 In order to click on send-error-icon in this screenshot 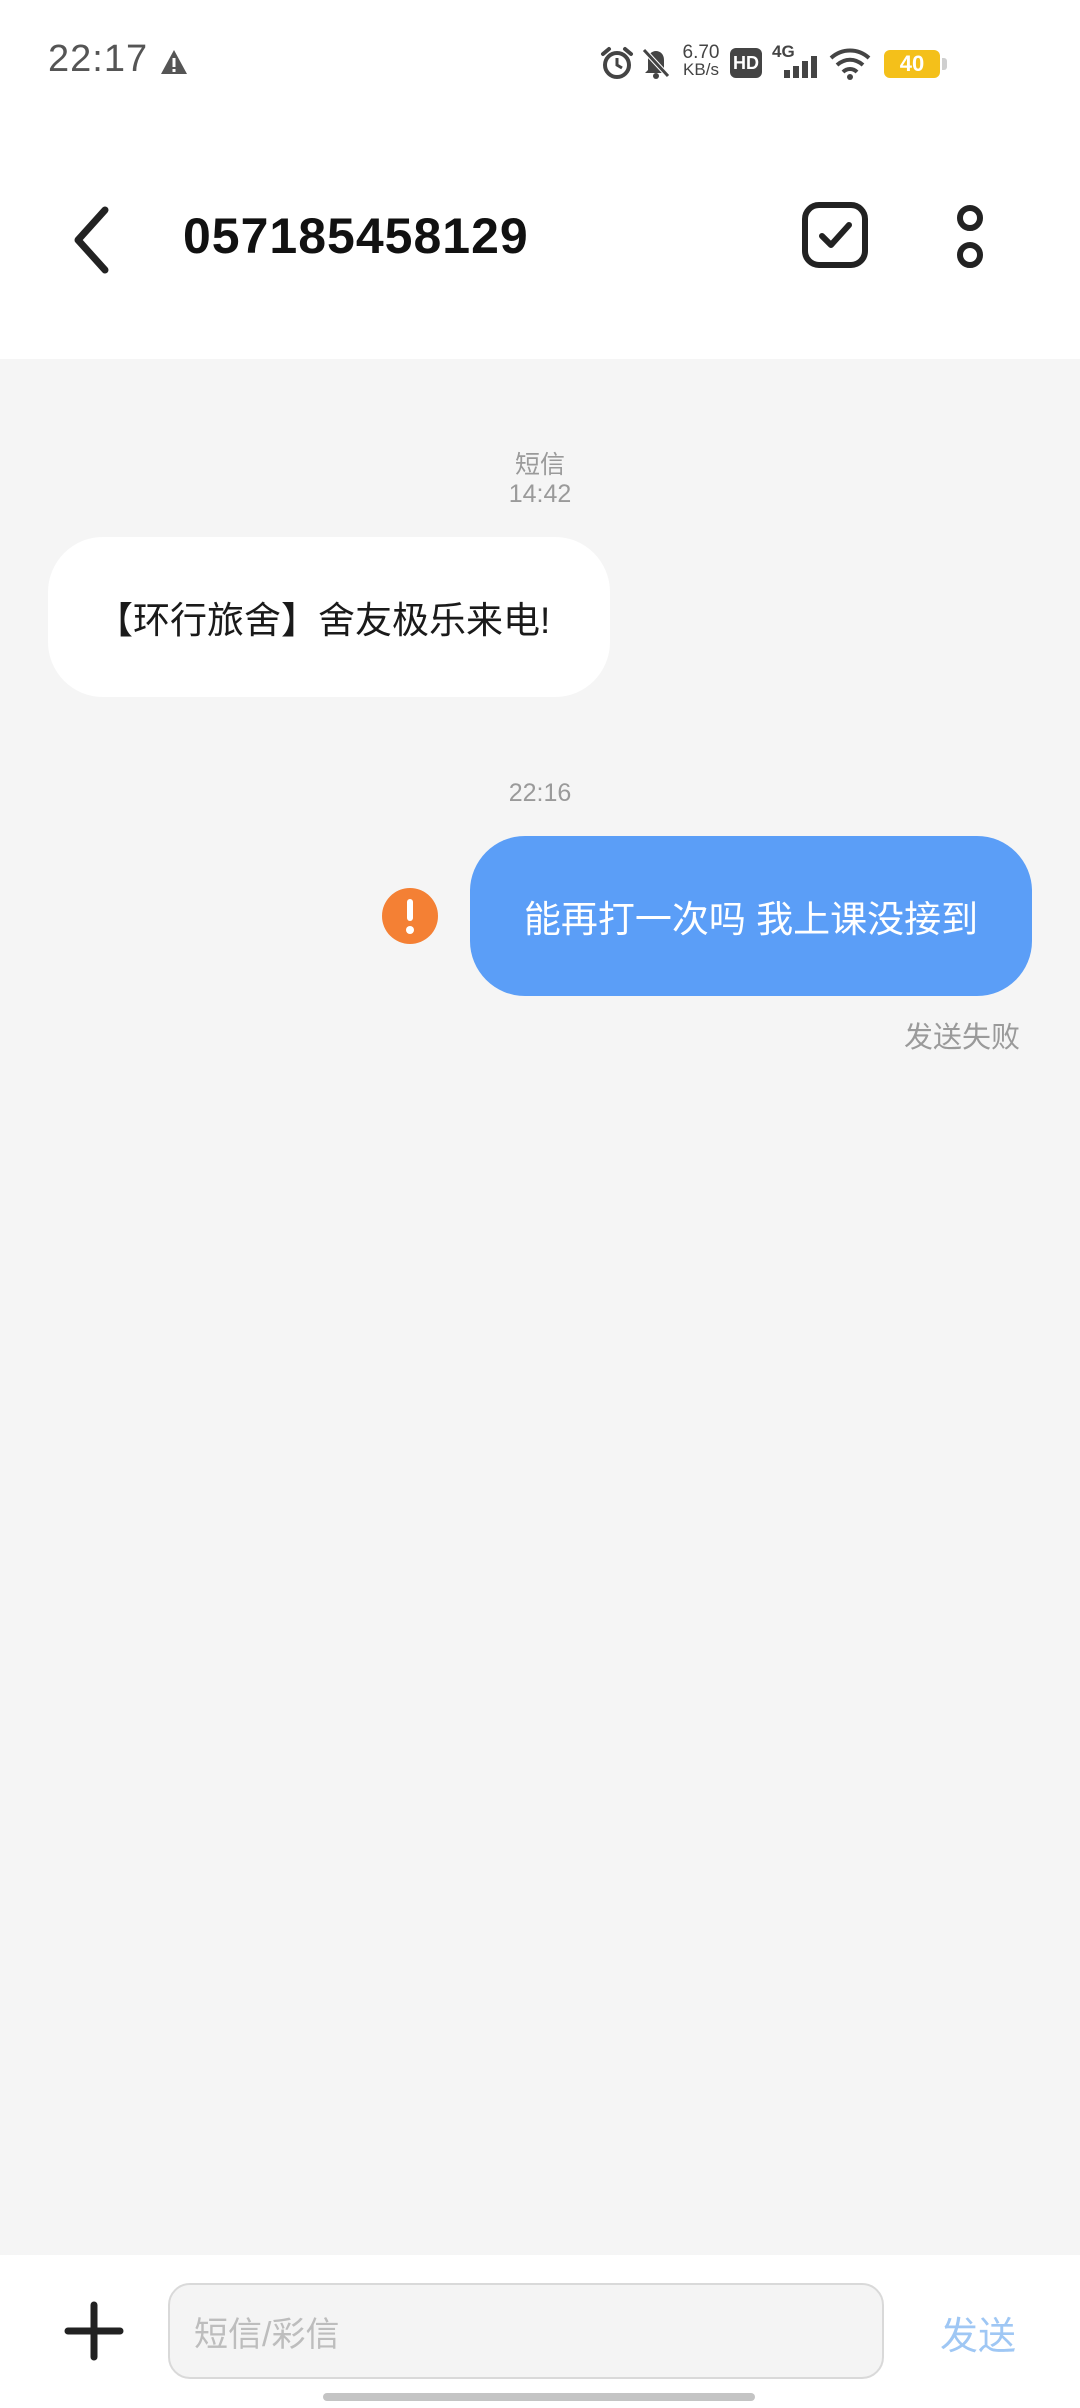, I will do `click(410, 916)`.